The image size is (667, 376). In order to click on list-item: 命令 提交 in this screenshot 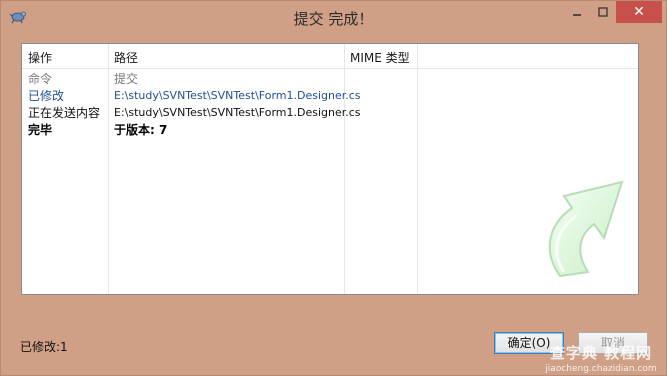, I will do `click(330, 79)`.